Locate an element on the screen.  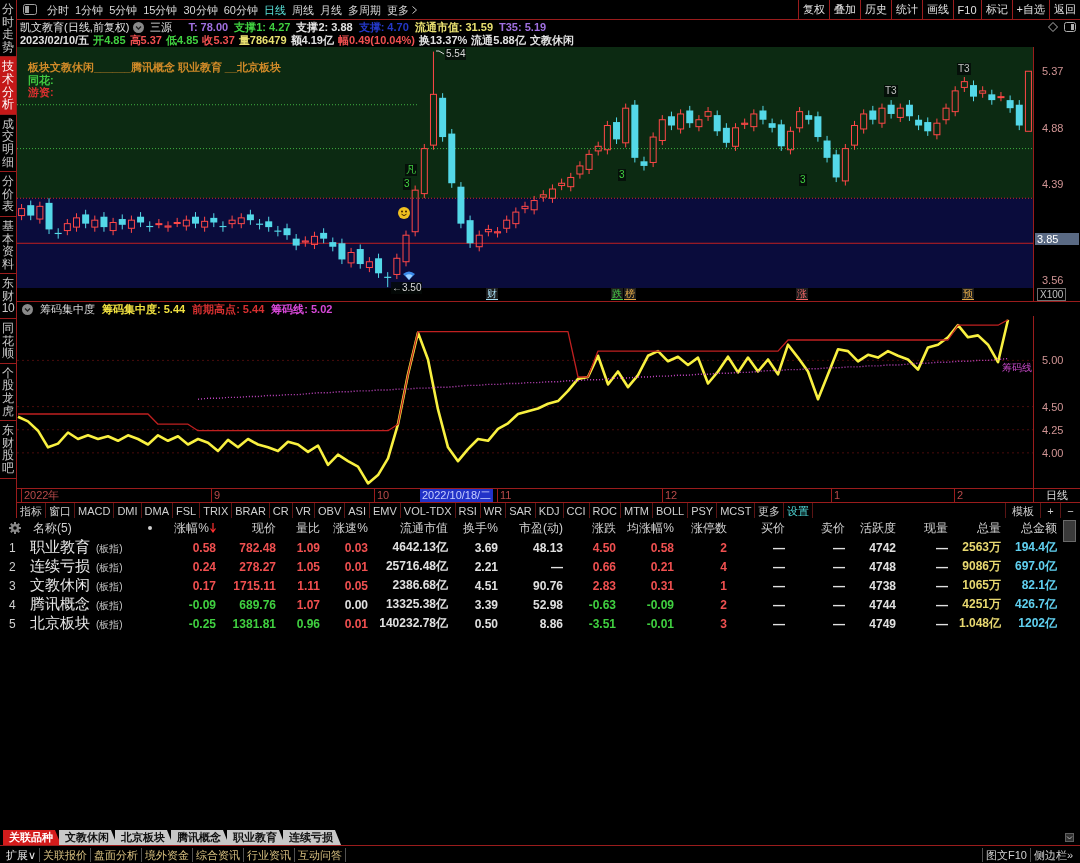
related-tab: 文教休闲 is located at coordinates (88, 837).